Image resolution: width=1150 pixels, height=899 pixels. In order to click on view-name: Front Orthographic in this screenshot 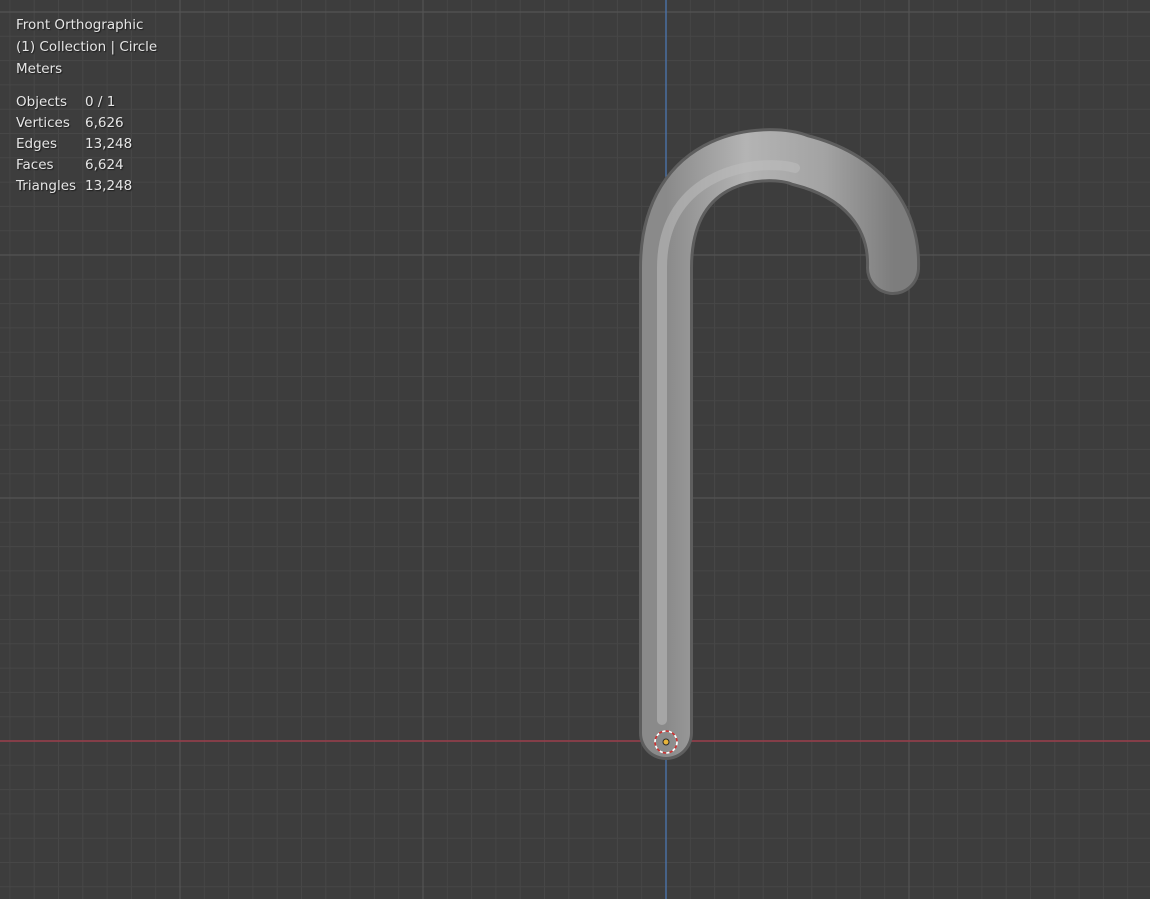, I will do `click(80, 25)`.